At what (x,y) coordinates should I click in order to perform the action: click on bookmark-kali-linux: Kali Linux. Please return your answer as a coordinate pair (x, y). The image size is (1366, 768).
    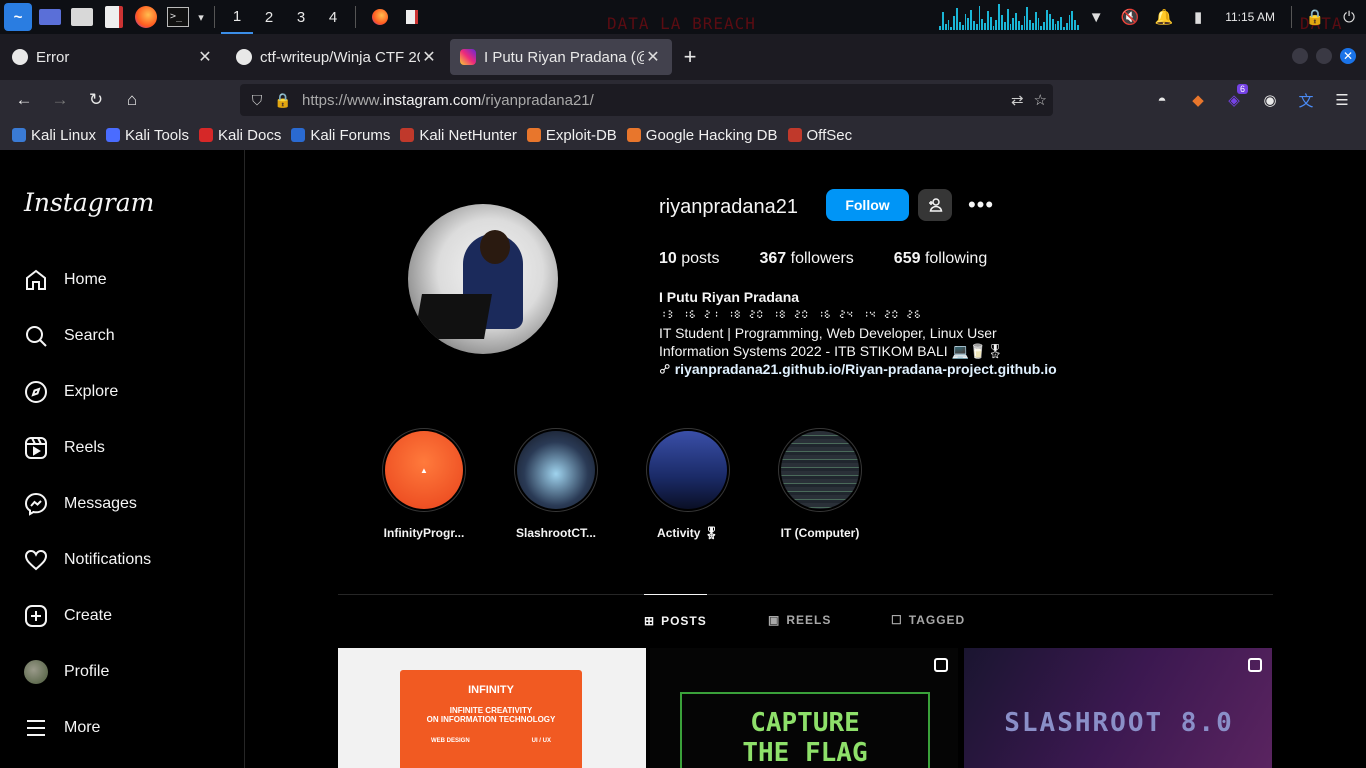
    Looking at the image, I should click on (54, 135).